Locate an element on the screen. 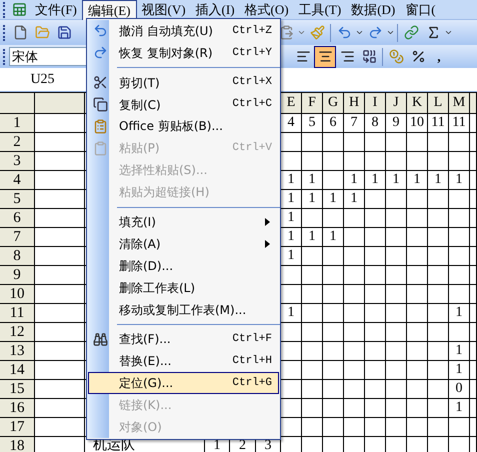  select-all-corner is located at coordinates (17, 103).